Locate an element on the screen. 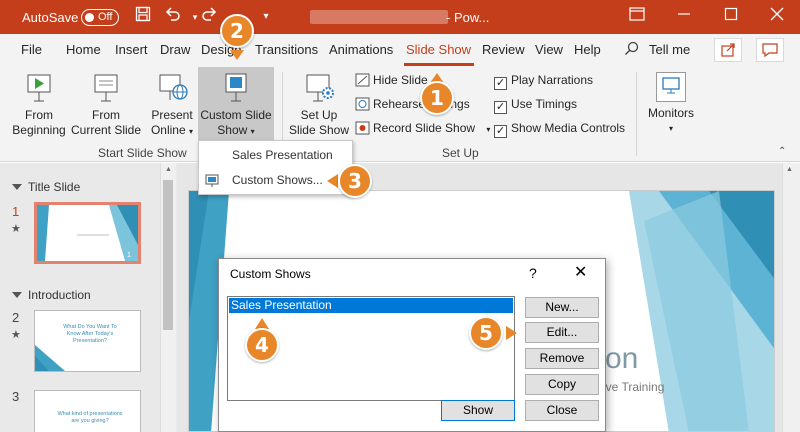 This screenshot has height=432, width=800. custom-slide-show-button: Custom Slide Show ▾ is located at coordinates (236, 105).